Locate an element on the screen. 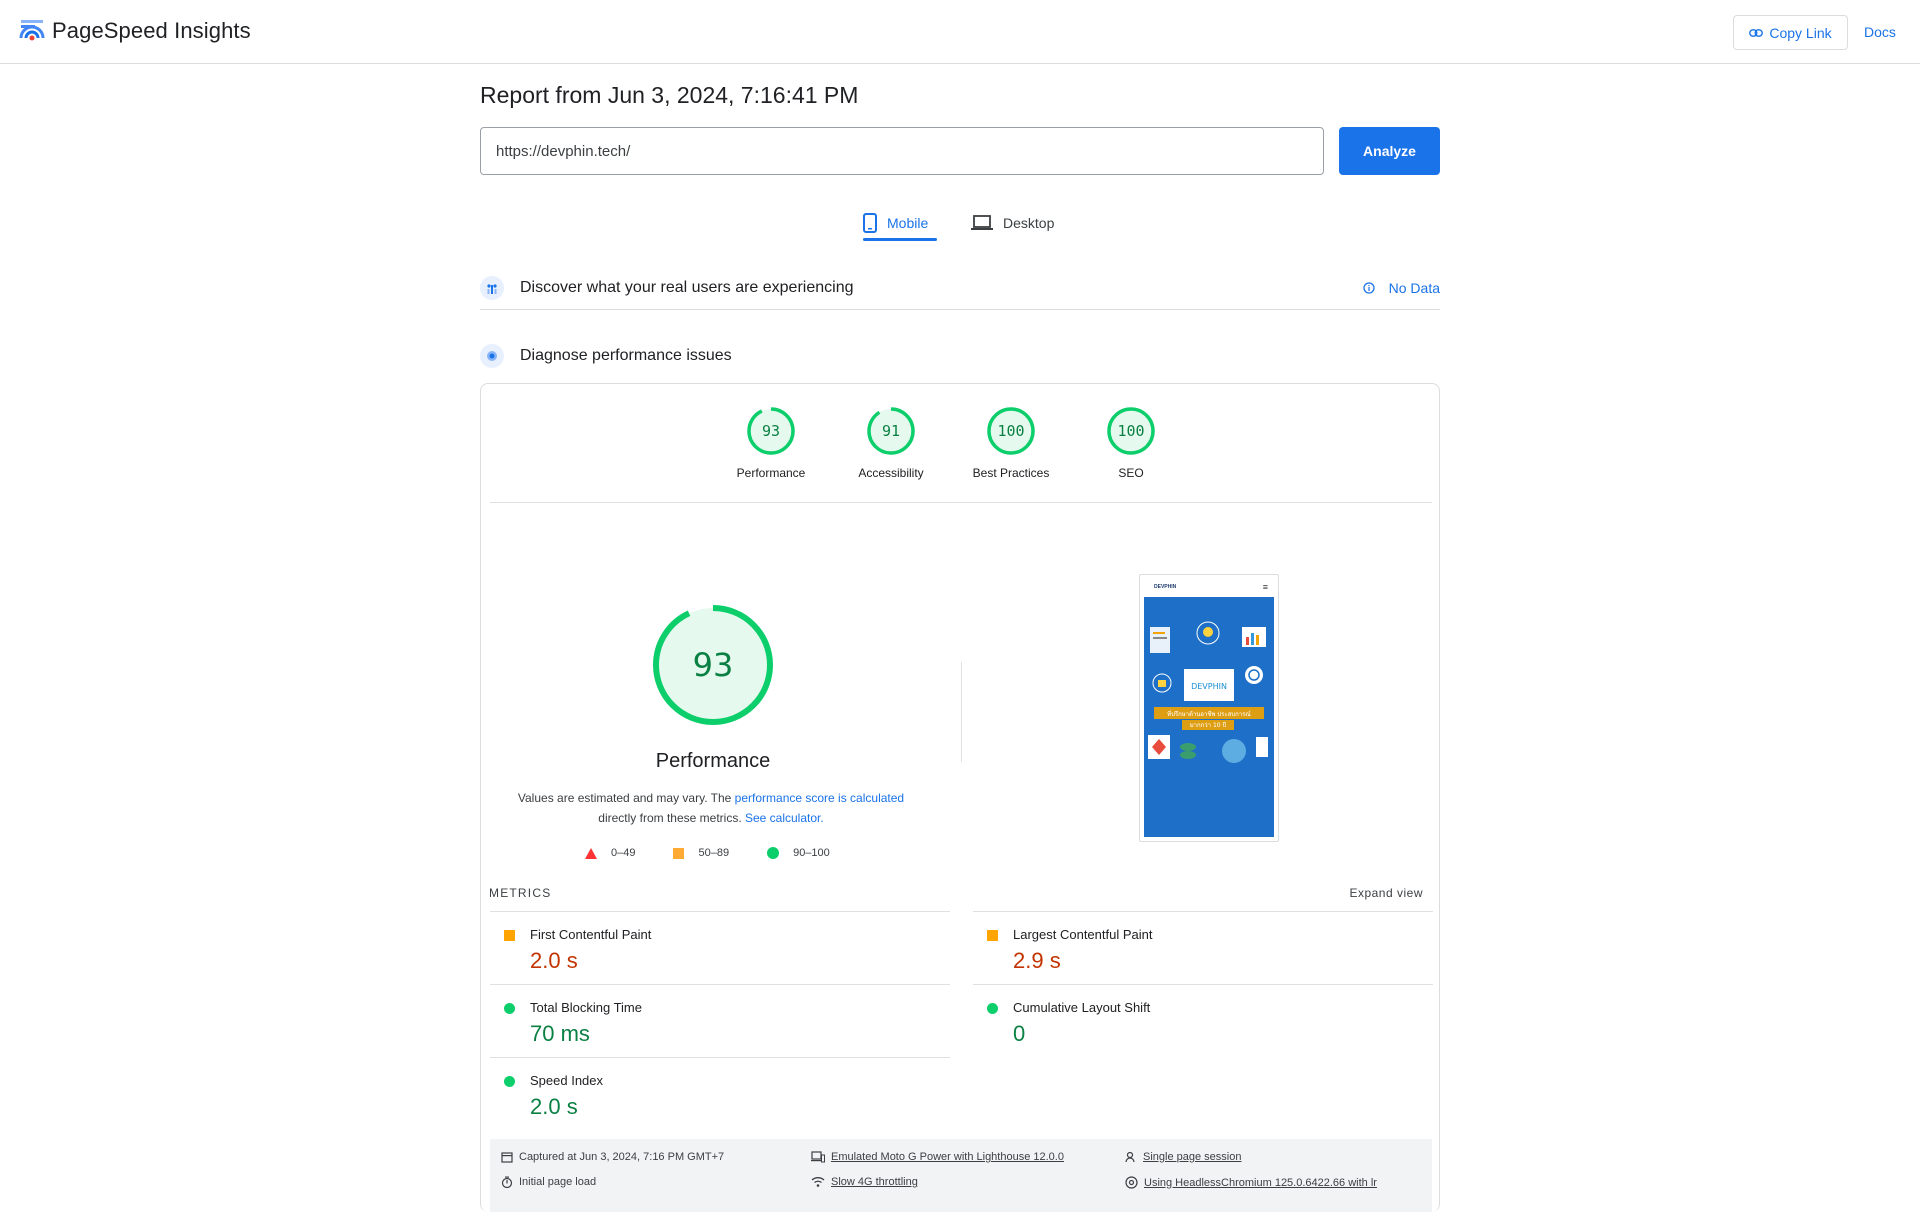 Image resolution: width=1920 pixels, height=1212 pixels. gauge-label: Best Practices is located at coordinates (1011, 473).